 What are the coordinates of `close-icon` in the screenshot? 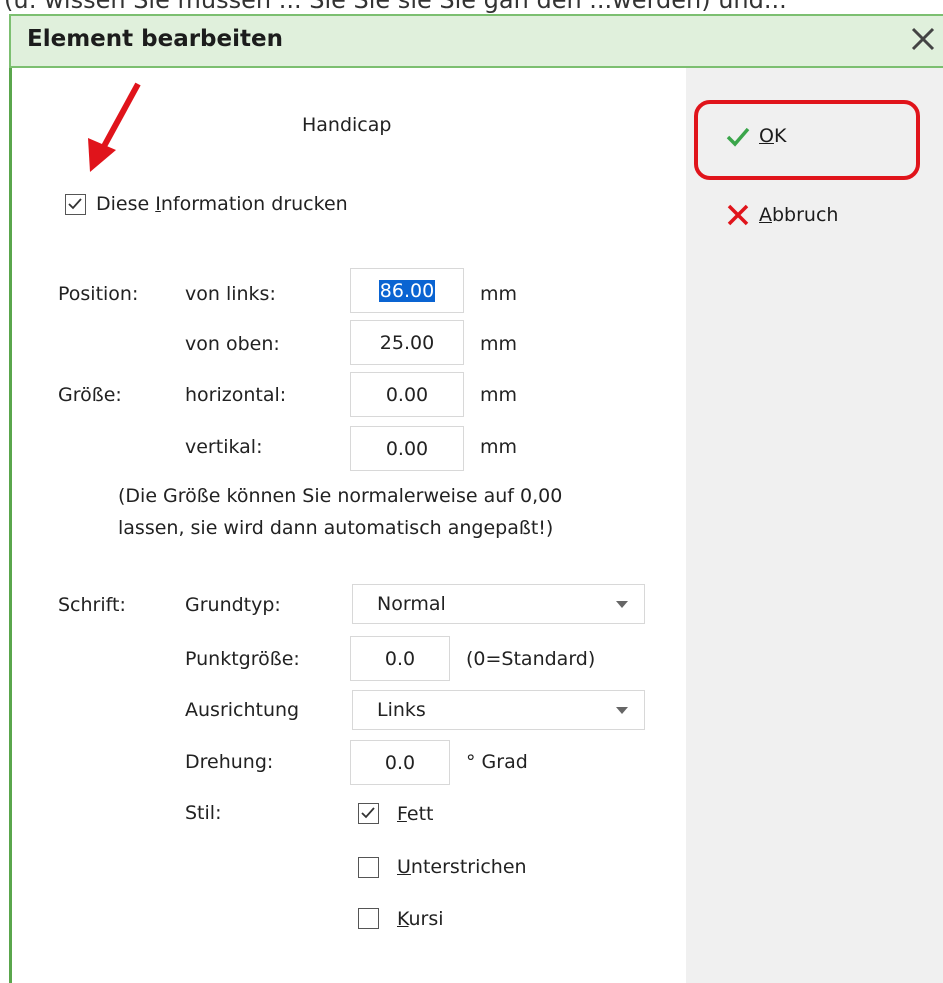 It's located at (923, 39).